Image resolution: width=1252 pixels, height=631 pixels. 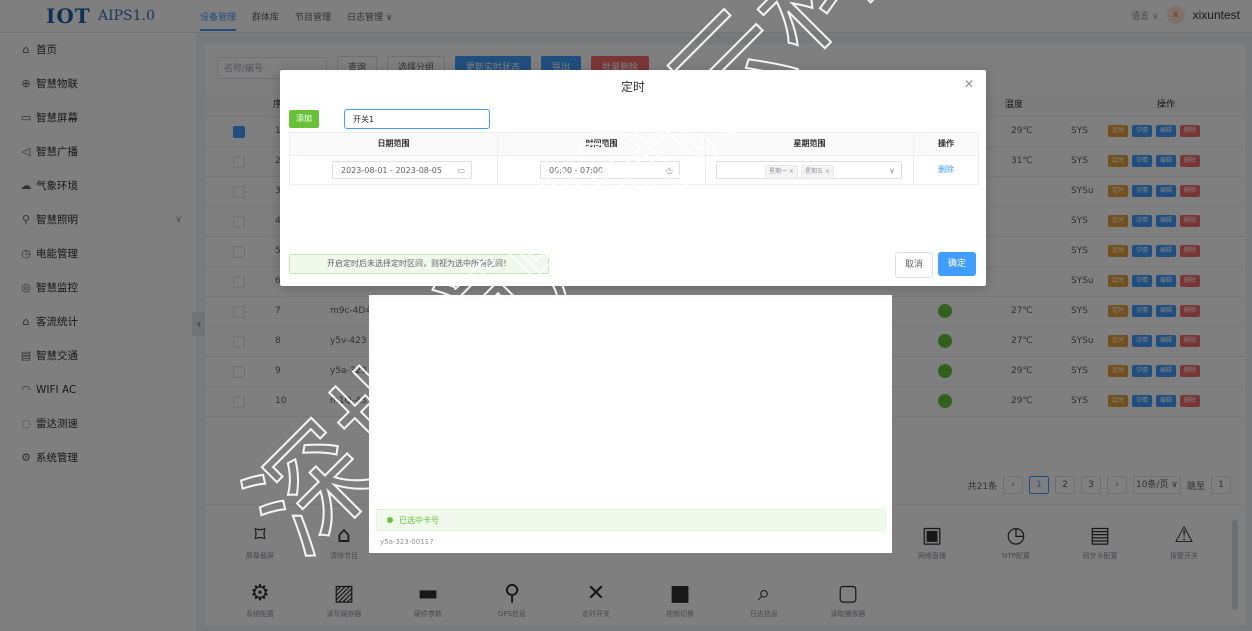 I want to click on delete-row-link: 删除, so click(x=946, y=170).